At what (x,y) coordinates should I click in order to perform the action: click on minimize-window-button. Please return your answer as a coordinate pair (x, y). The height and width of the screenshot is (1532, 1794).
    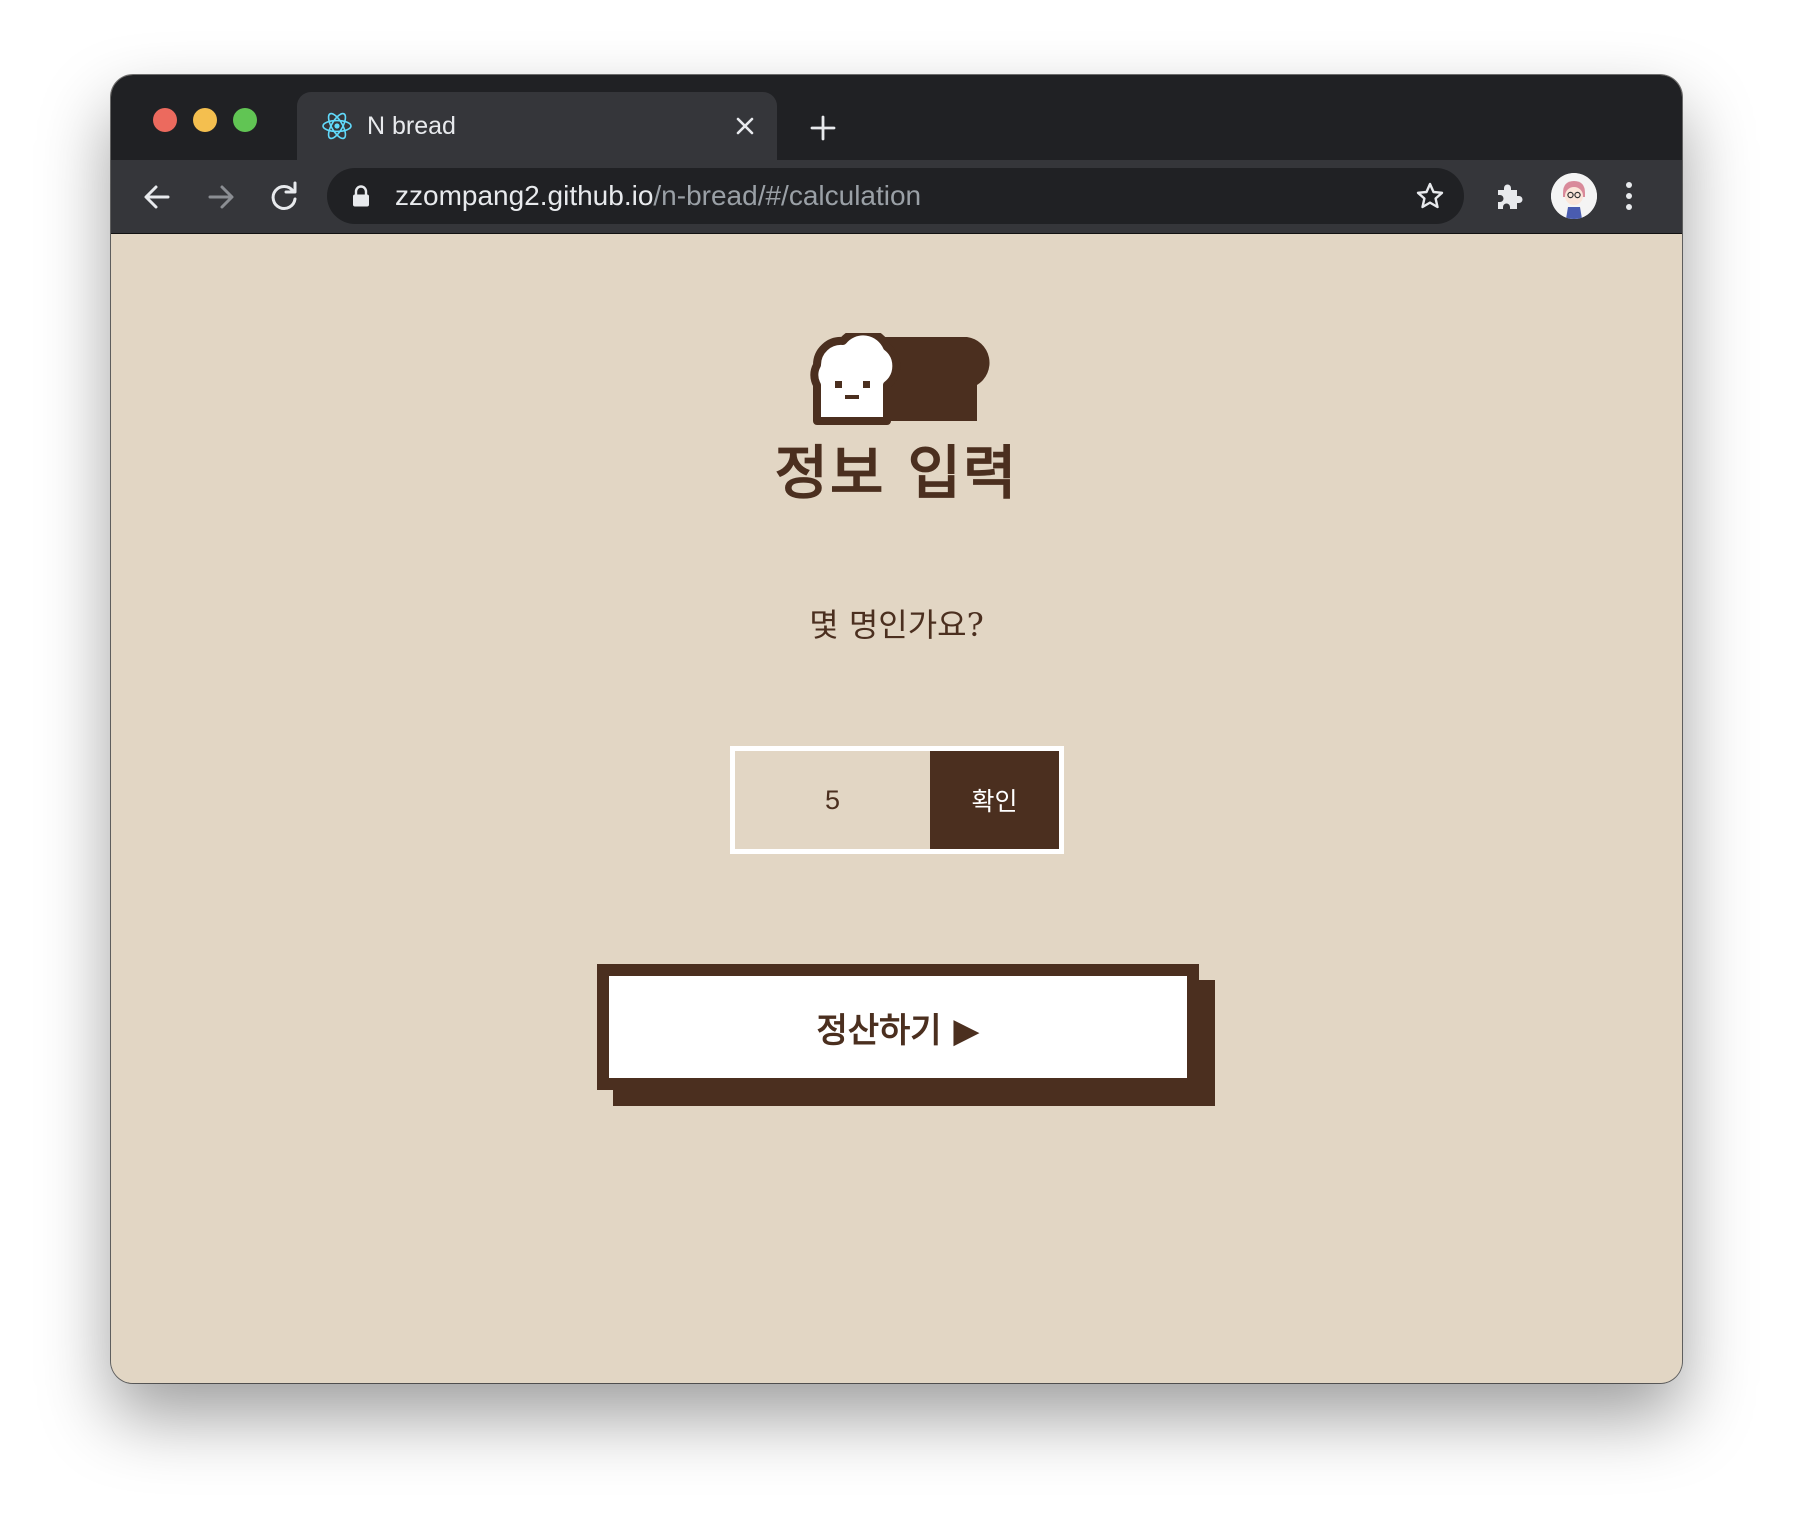
    Looking at the image, I should click on (205, 120).